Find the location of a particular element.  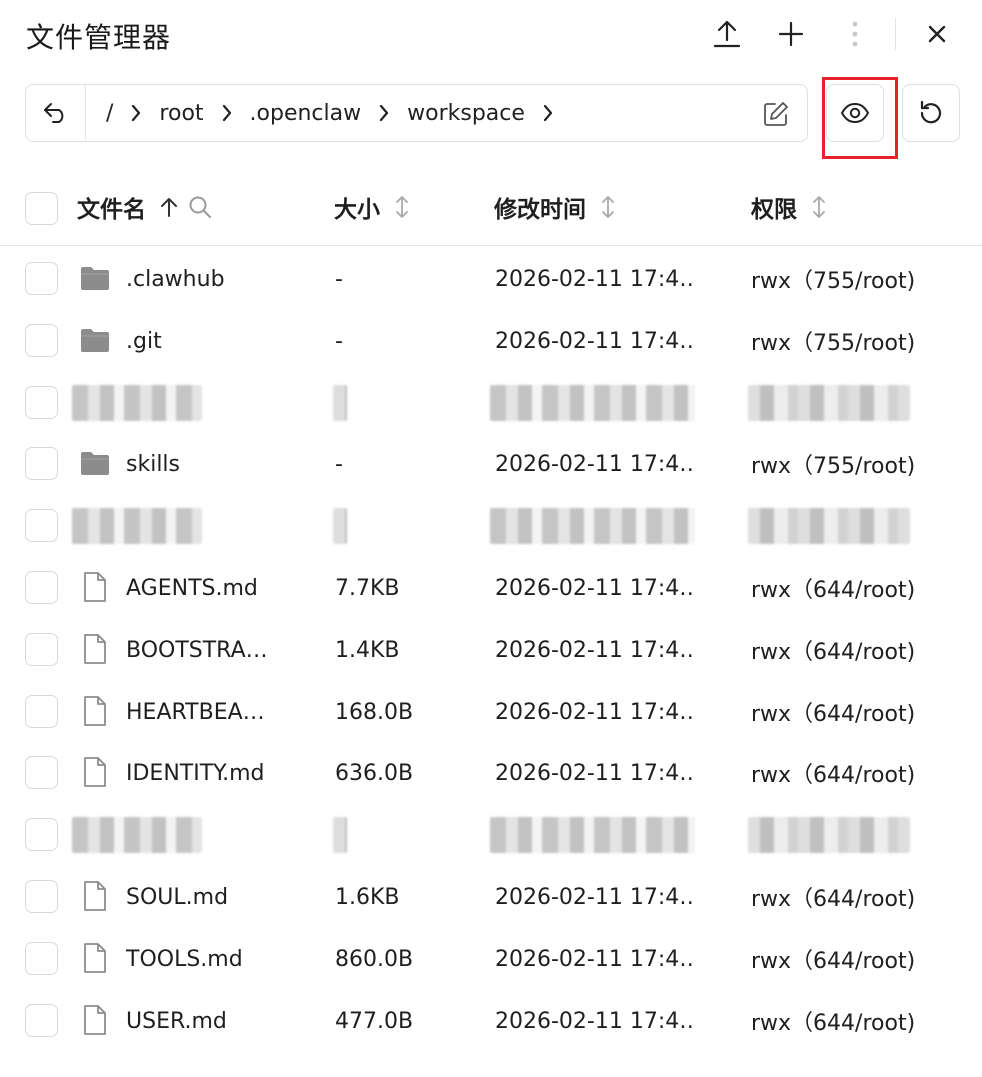

file-name: .clawhub is located at coordinates (206, 279).